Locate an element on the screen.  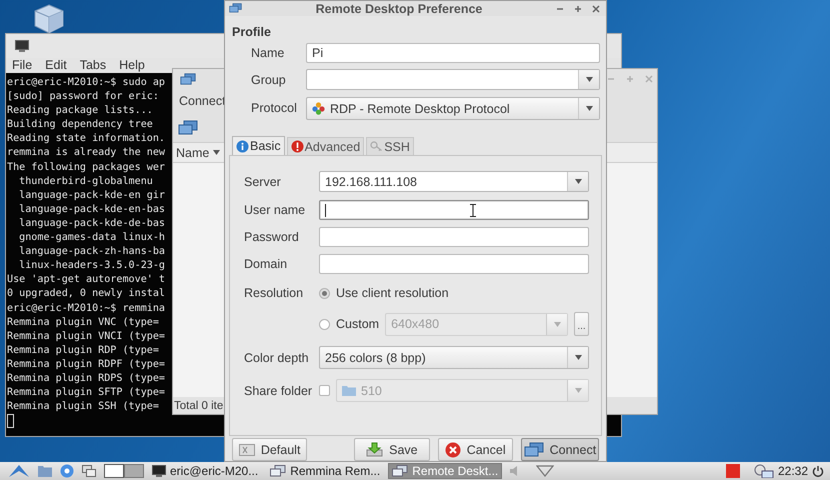
radio-label: Use client resolution is located at coordinates (392, 293).